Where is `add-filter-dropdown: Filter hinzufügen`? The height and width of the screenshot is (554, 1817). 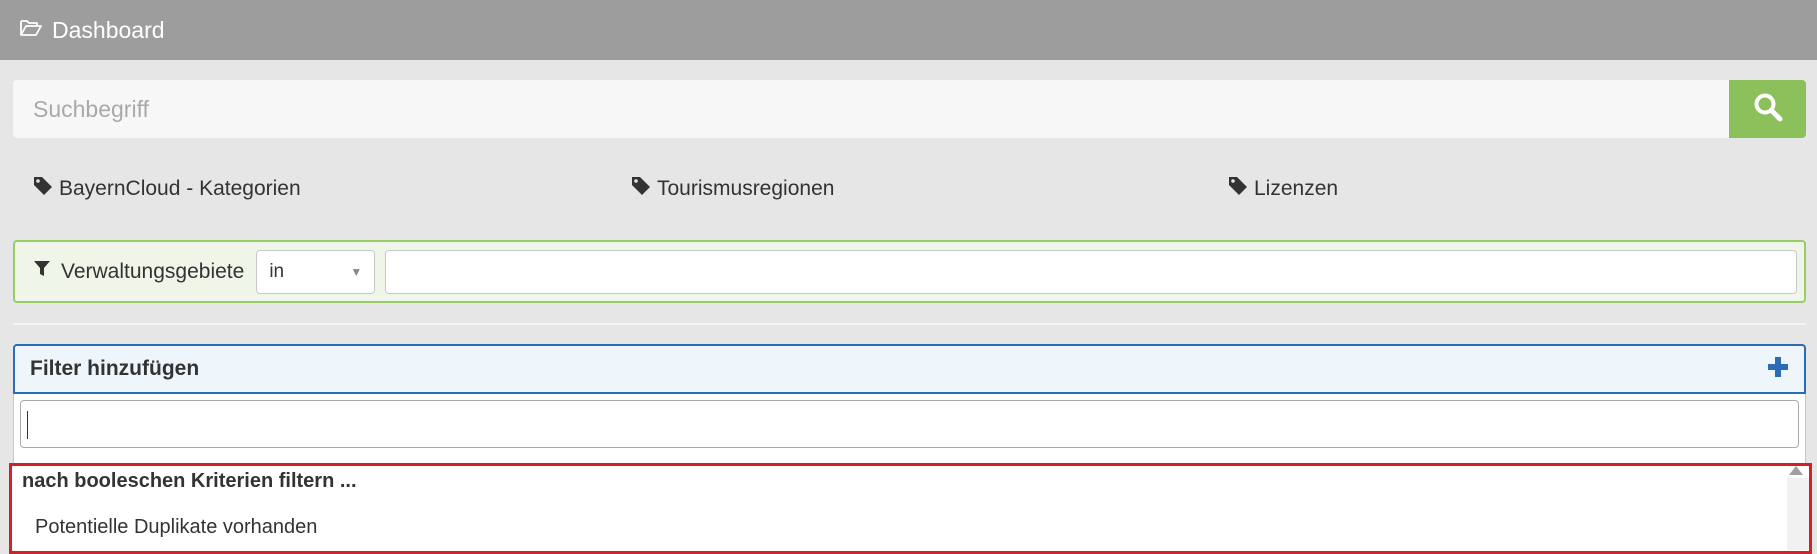
add-filter-dropdown: Filter hinzufügen is located at coordinates (909, 369).